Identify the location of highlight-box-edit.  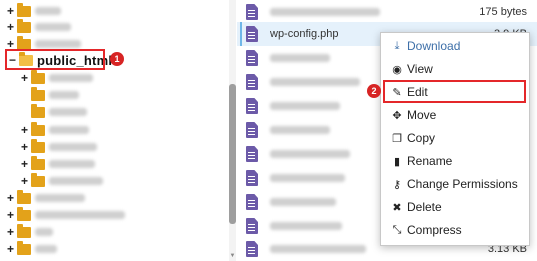
(454, 91).